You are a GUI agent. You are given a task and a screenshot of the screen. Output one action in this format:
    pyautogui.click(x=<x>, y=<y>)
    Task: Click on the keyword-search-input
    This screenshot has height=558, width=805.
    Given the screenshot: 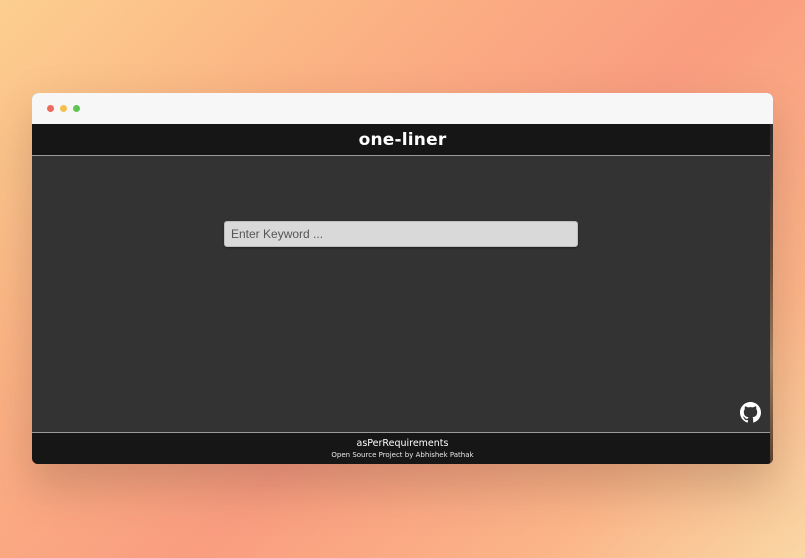 What is the action you would take?
    pyautogui.click(x=401, y=234)
    